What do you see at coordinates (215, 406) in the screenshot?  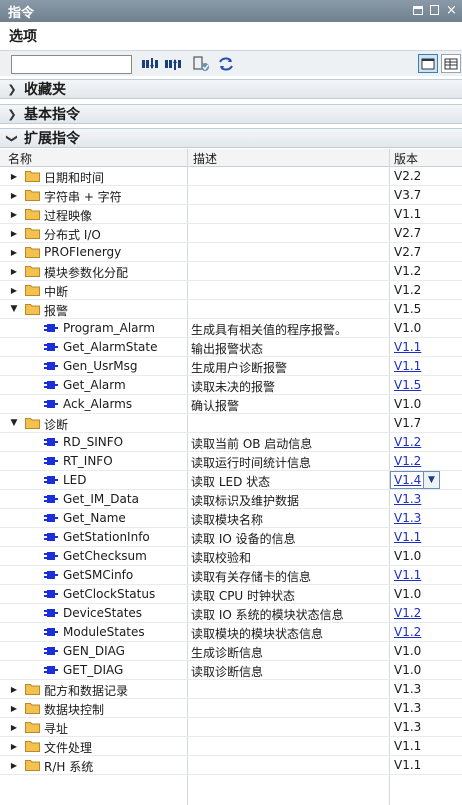 I see `instruction-description: 确认报警` at bounding box center [215, 406].